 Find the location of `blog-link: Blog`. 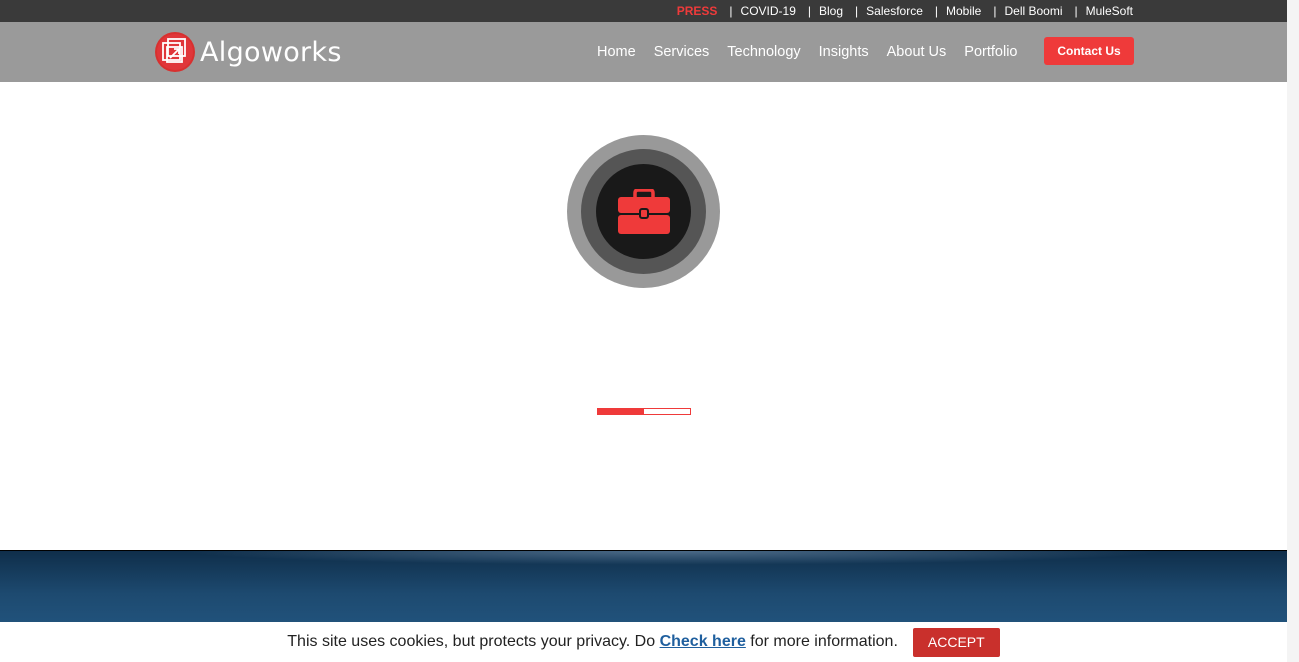

blog-link: Blog is located at coordinates (831, 11).